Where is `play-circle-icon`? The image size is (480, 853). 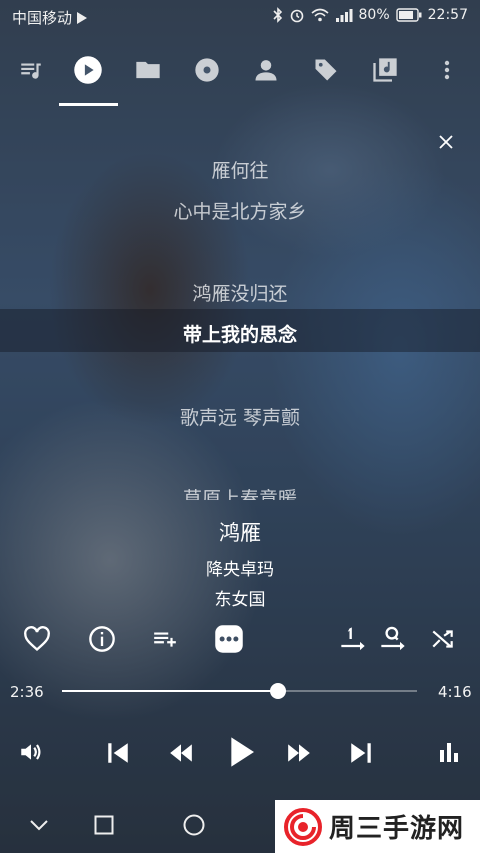 play-circle-icon is located at coordinates (88, 70).